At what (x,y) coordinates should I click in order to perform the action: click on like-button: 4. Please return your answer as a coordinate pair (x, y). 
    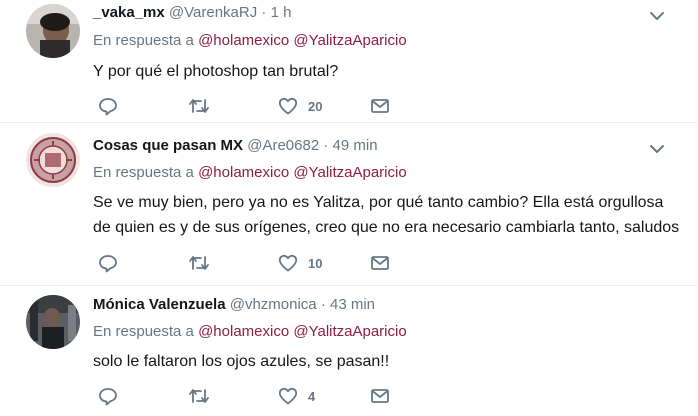
    Looking at the image, I should click on (296, 396).